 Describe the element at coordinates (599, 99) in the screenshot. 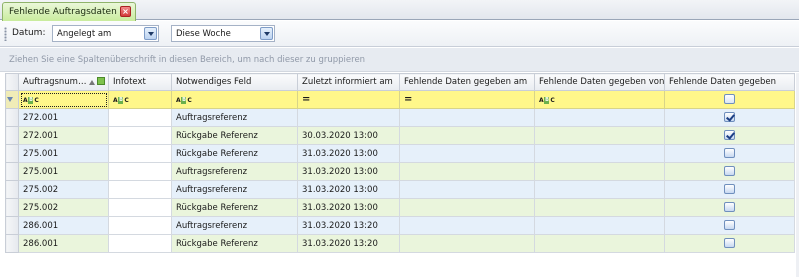

I see `filter-cell-gegeben-von: ABC` at that location.